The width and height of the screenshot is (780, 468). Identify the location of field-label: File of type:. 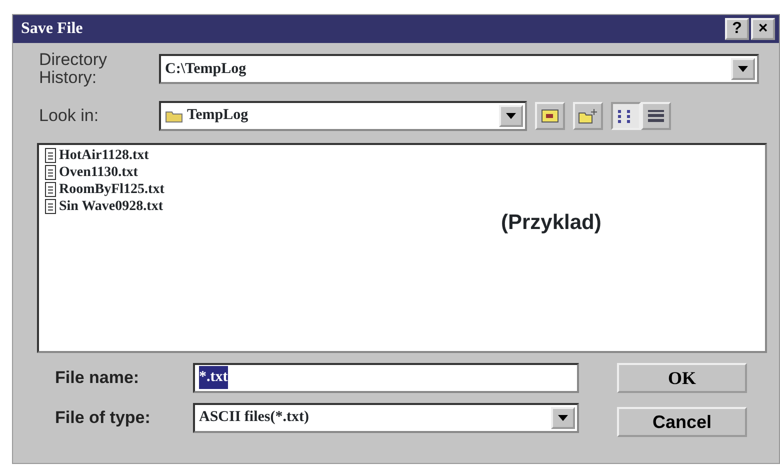
(103, 417).